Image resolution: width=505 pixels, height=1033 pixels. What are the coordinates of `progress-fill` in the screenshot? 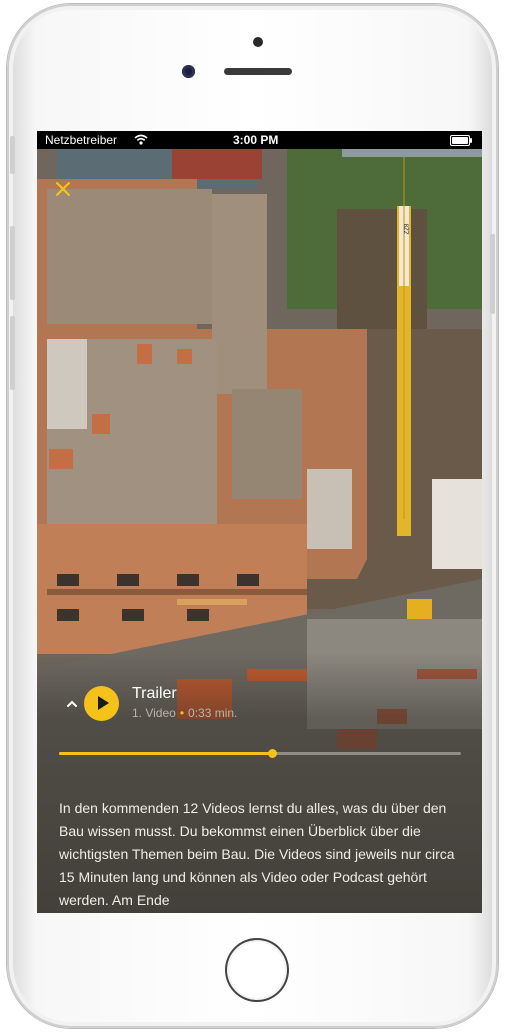 It's located at (166, 753).